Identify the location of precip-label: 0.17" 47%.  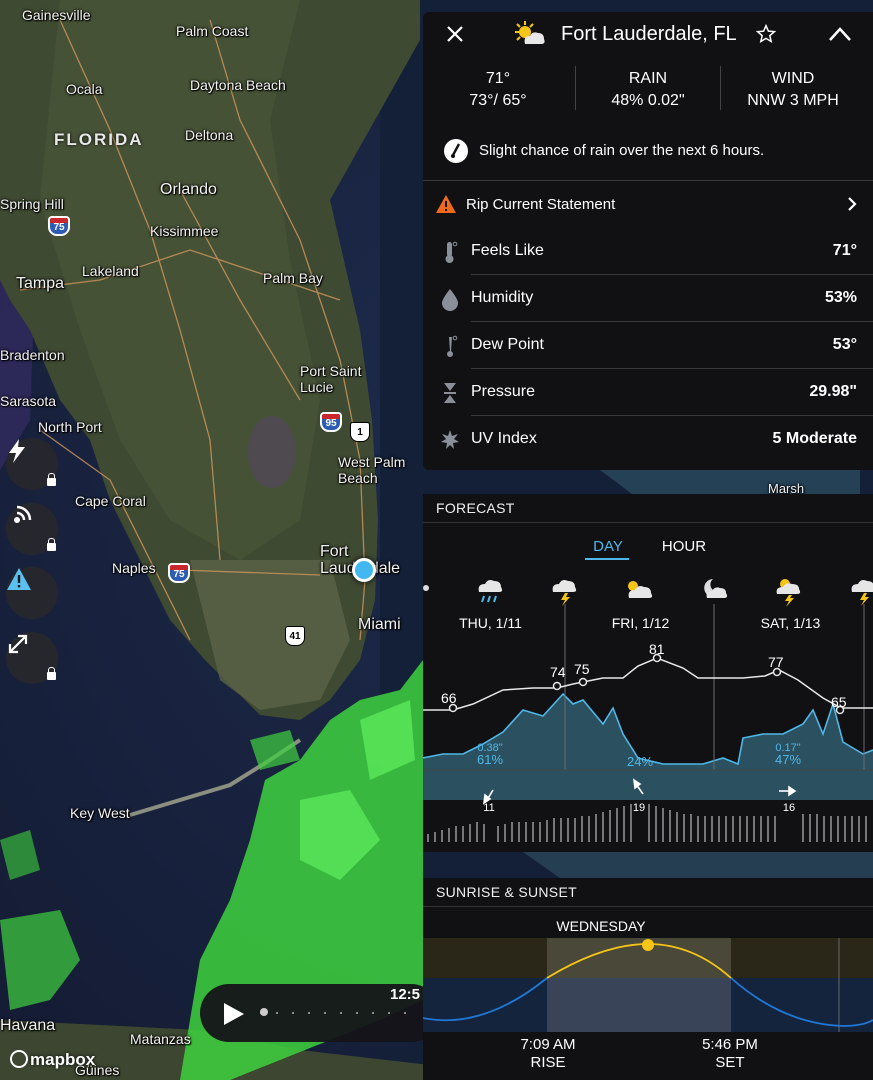
(788, 754).